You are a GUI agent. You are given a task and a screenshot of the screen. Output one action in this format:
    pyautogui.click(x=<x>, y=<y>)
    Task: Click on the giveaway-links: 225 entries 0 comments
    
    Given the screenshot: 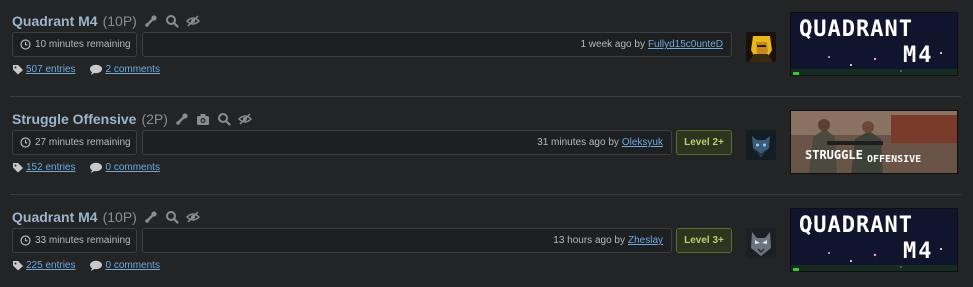 What is the action you would take?
    pyautogui.click(x=86, y=265)
    